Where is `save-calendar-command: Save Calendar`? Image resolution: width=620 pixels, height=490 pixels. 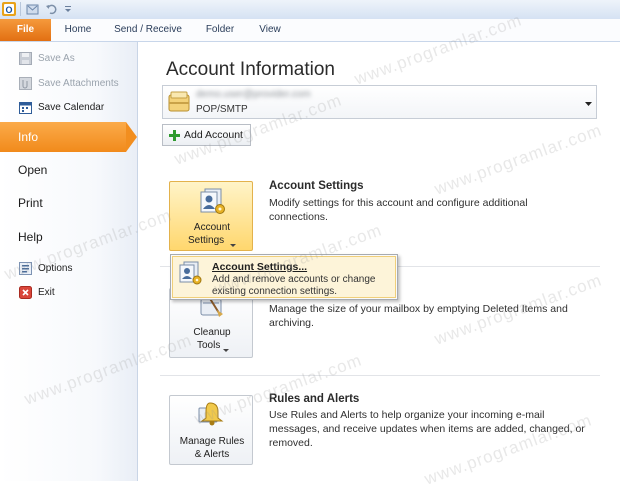
save-calendar-command: Save Calendar is located at coordinates (61, 107).